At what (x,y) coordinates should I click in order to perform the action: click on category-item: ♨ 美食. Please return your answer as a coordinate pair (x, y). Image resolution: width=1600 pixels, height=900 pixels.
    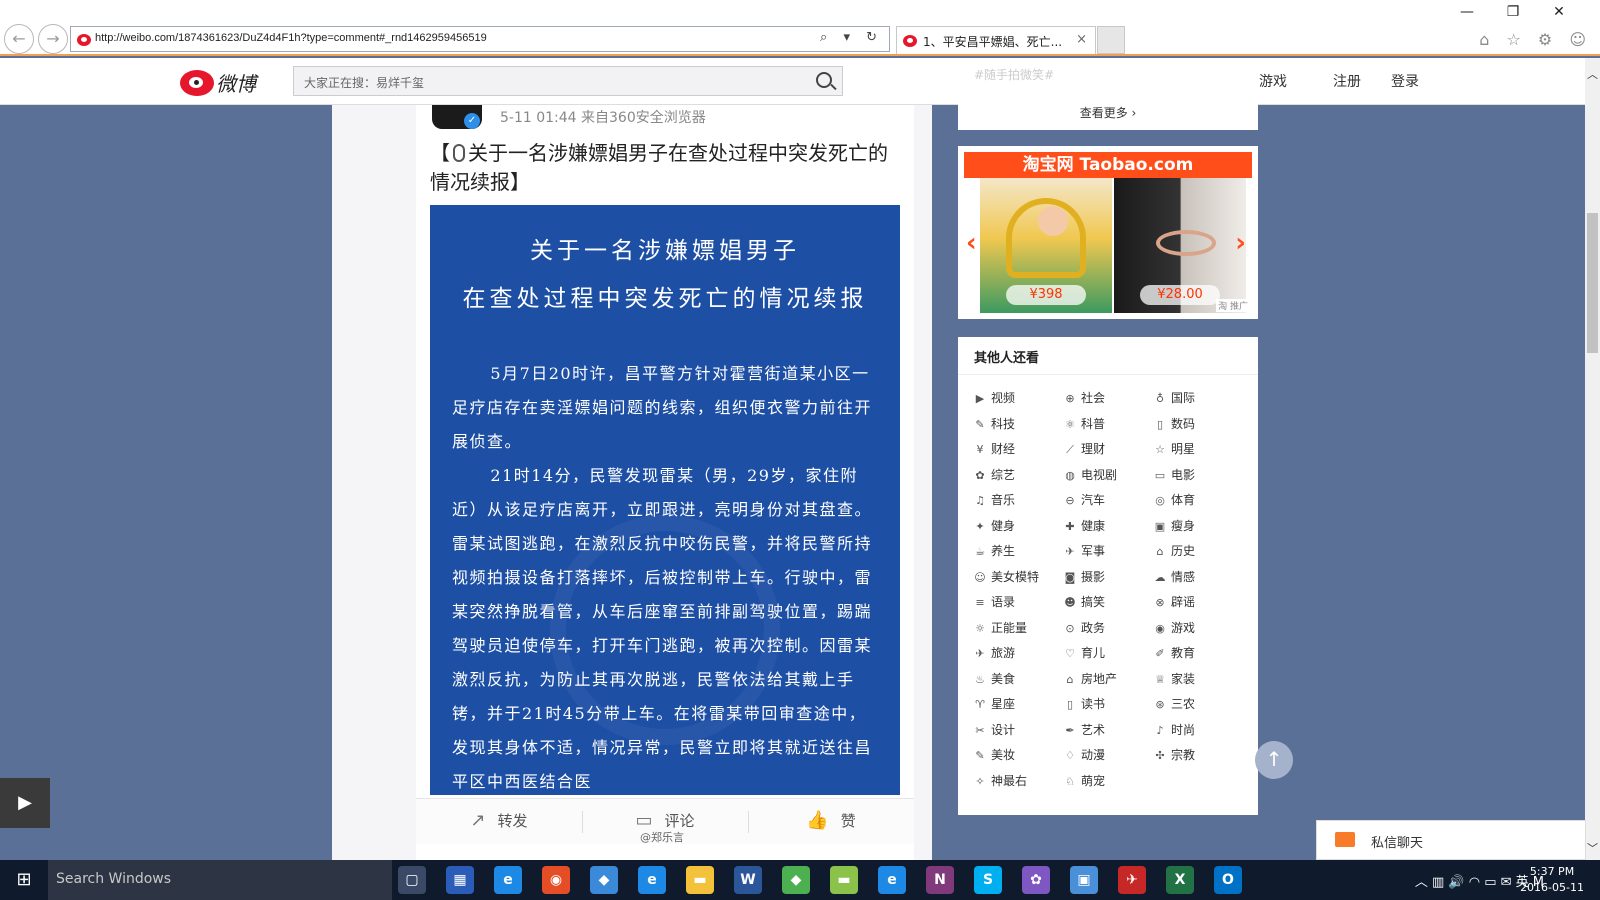
    Looking at the image, I should click on (1019, 679).